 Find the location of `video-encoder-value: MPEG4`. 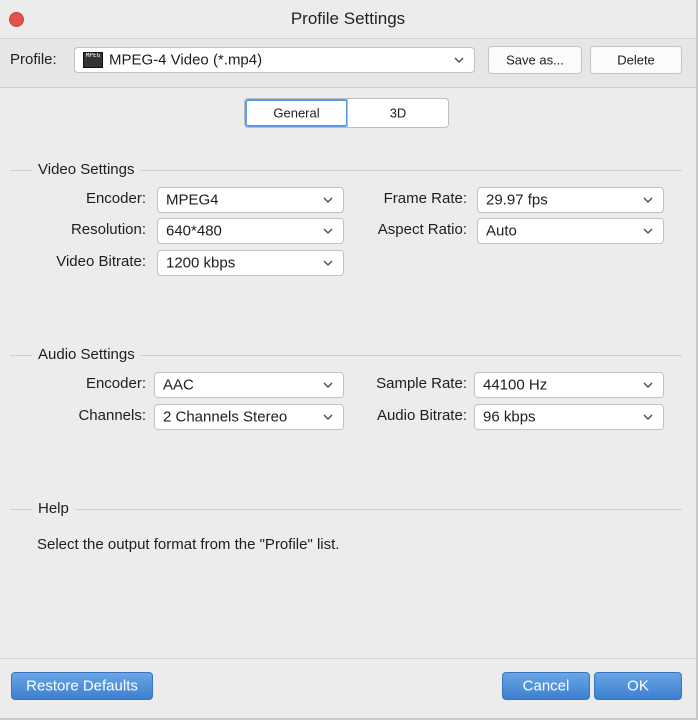

video-encoder-value: MPEG4 is located at coordinates (192, 200).